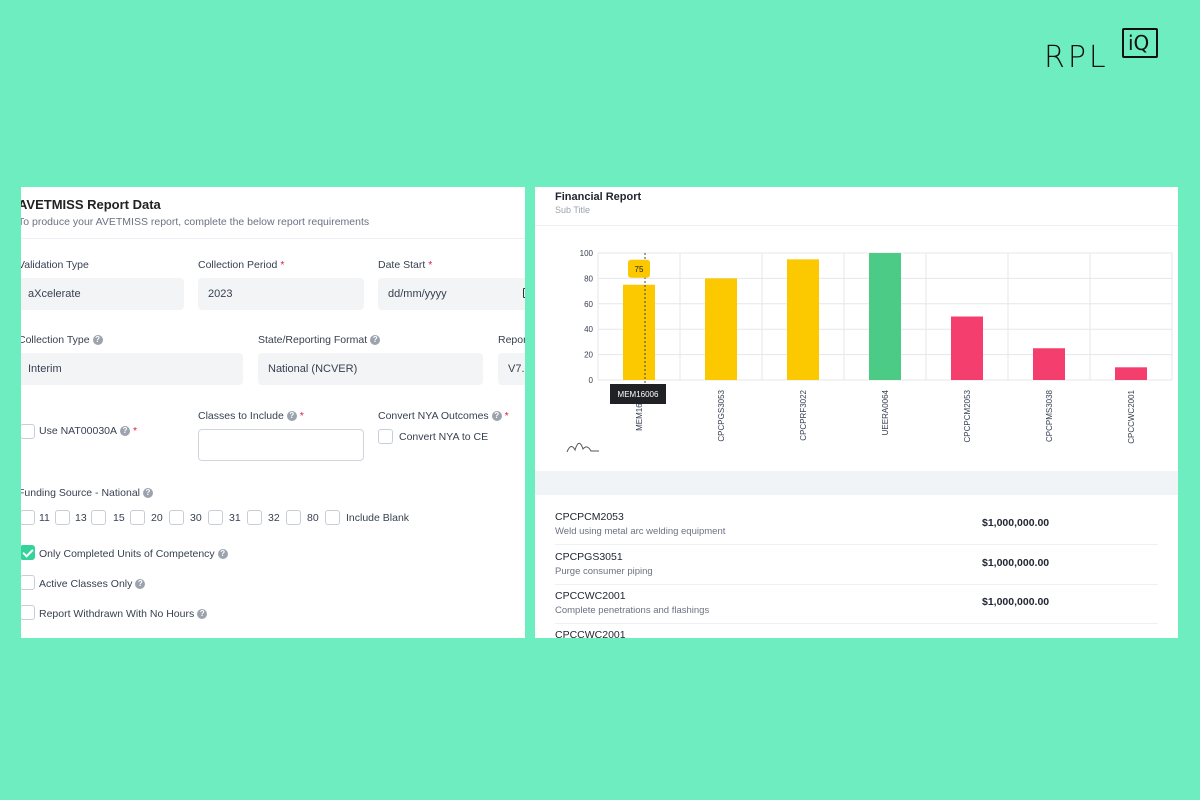  I want to click on funding-label-80: 80, so click(313, 518).